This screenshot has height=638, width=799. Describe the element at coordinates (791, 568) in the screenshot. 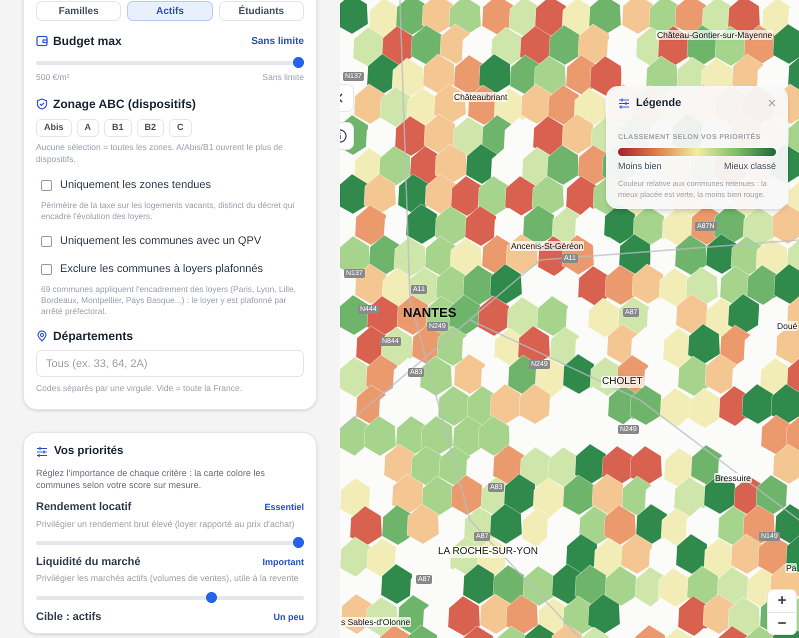

I see `town-label: Pa` at that location.